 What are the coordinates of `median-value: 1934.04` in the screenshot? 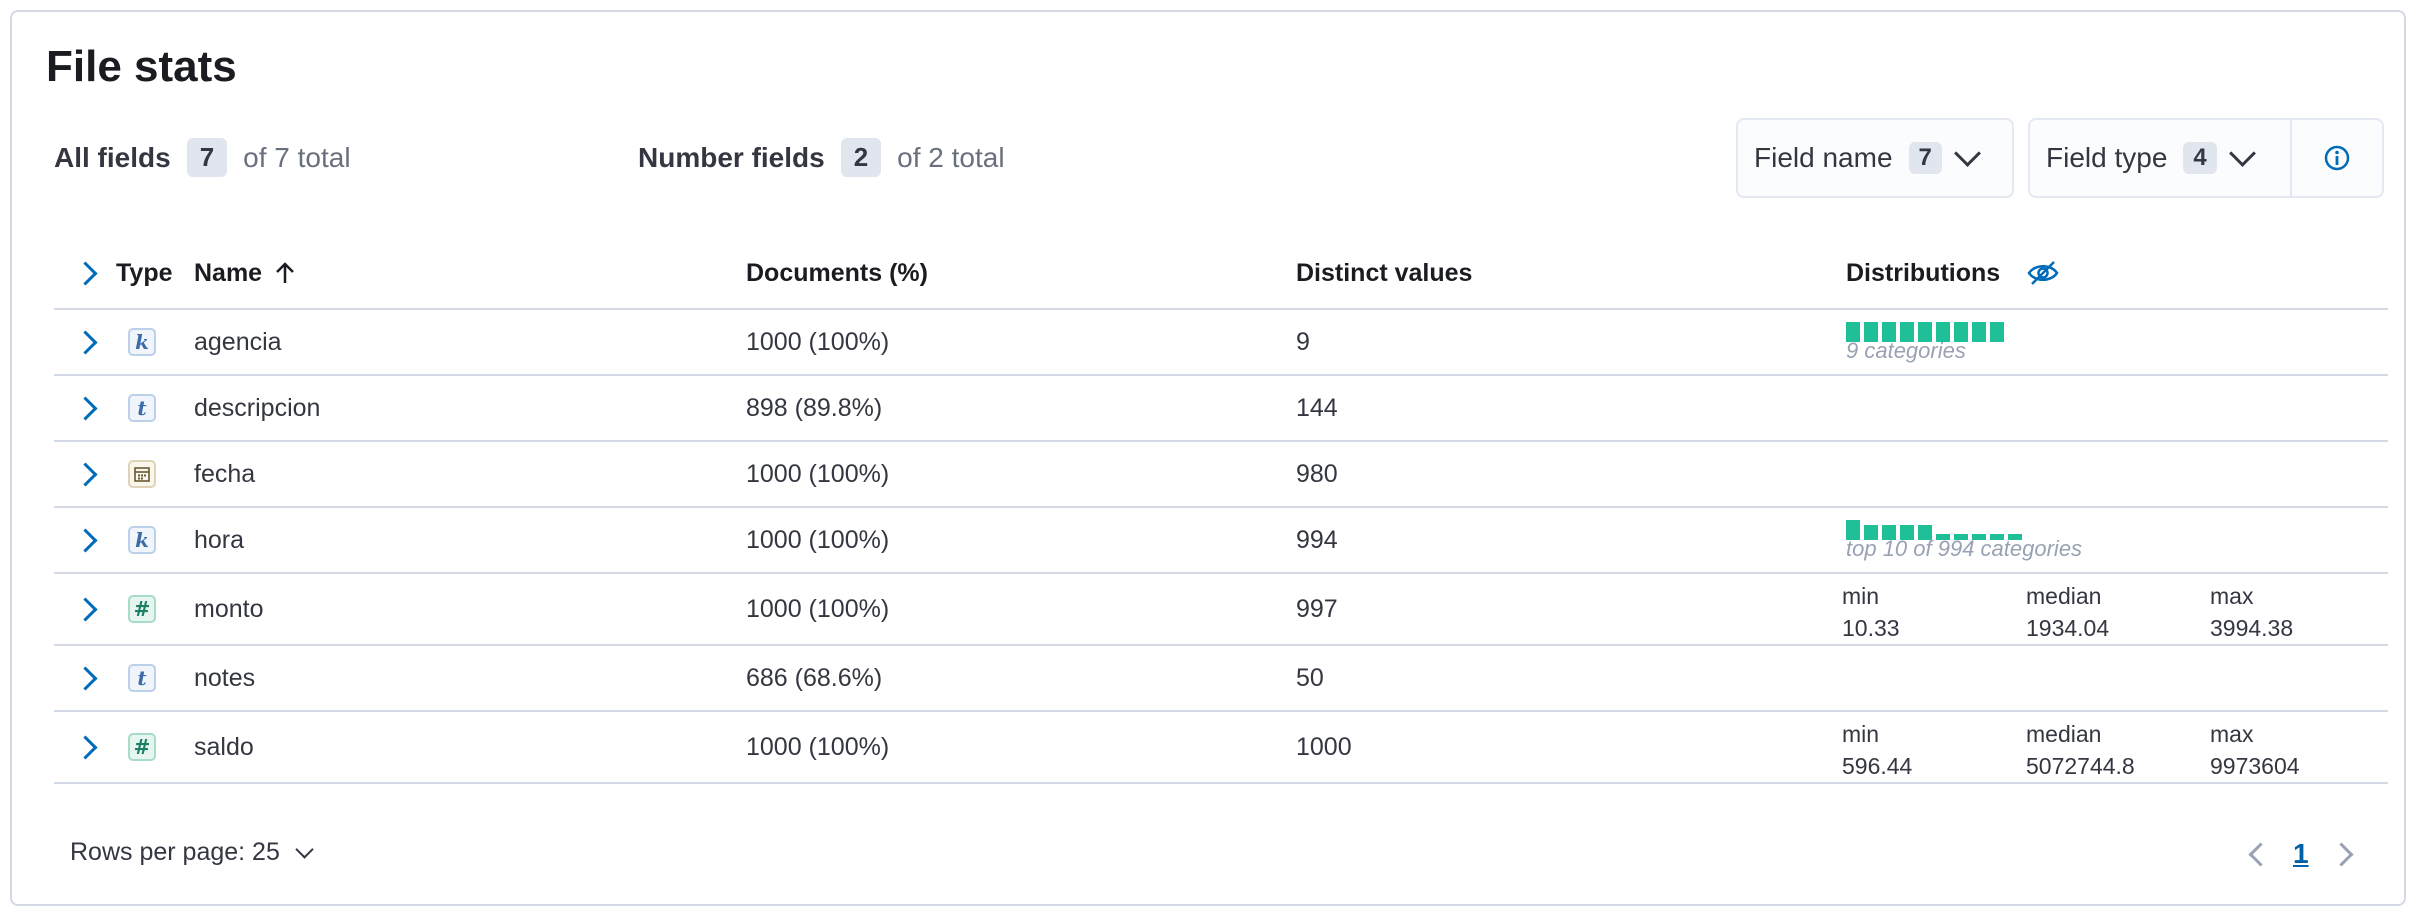 It's located at (2068, 628).